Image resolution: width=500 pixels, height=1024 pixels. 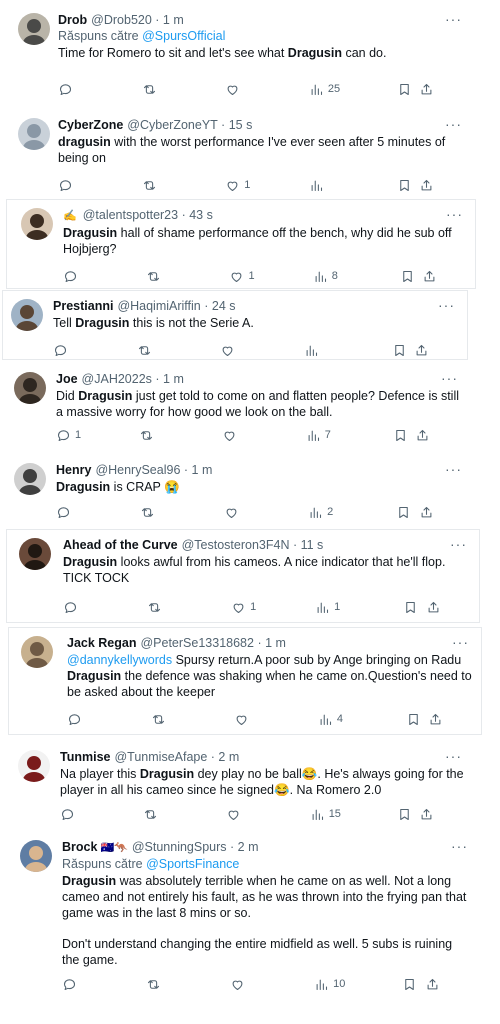 I want to click on views-button: 7, so click(x=318, y=435).